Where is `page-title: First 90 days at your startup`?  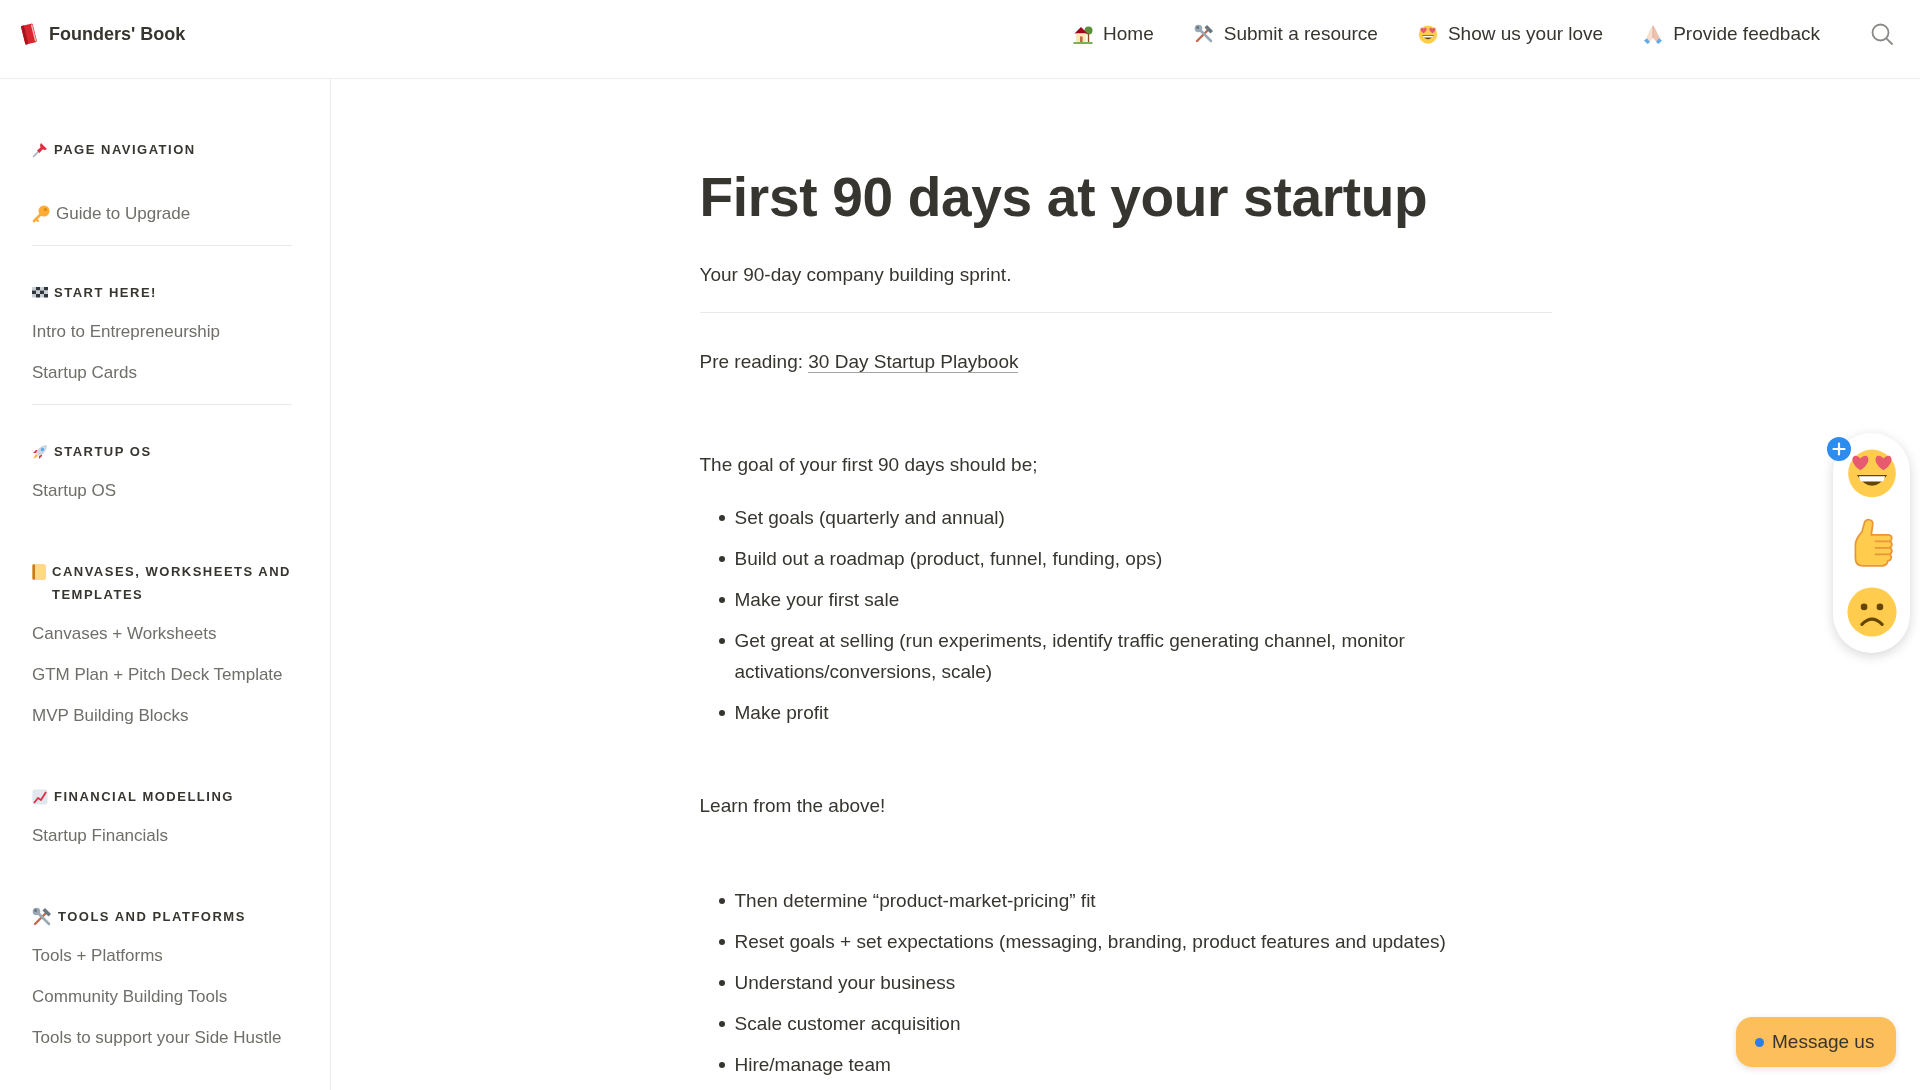
page-title: First 90 days at your startup is located at coordinates (1063, 197).